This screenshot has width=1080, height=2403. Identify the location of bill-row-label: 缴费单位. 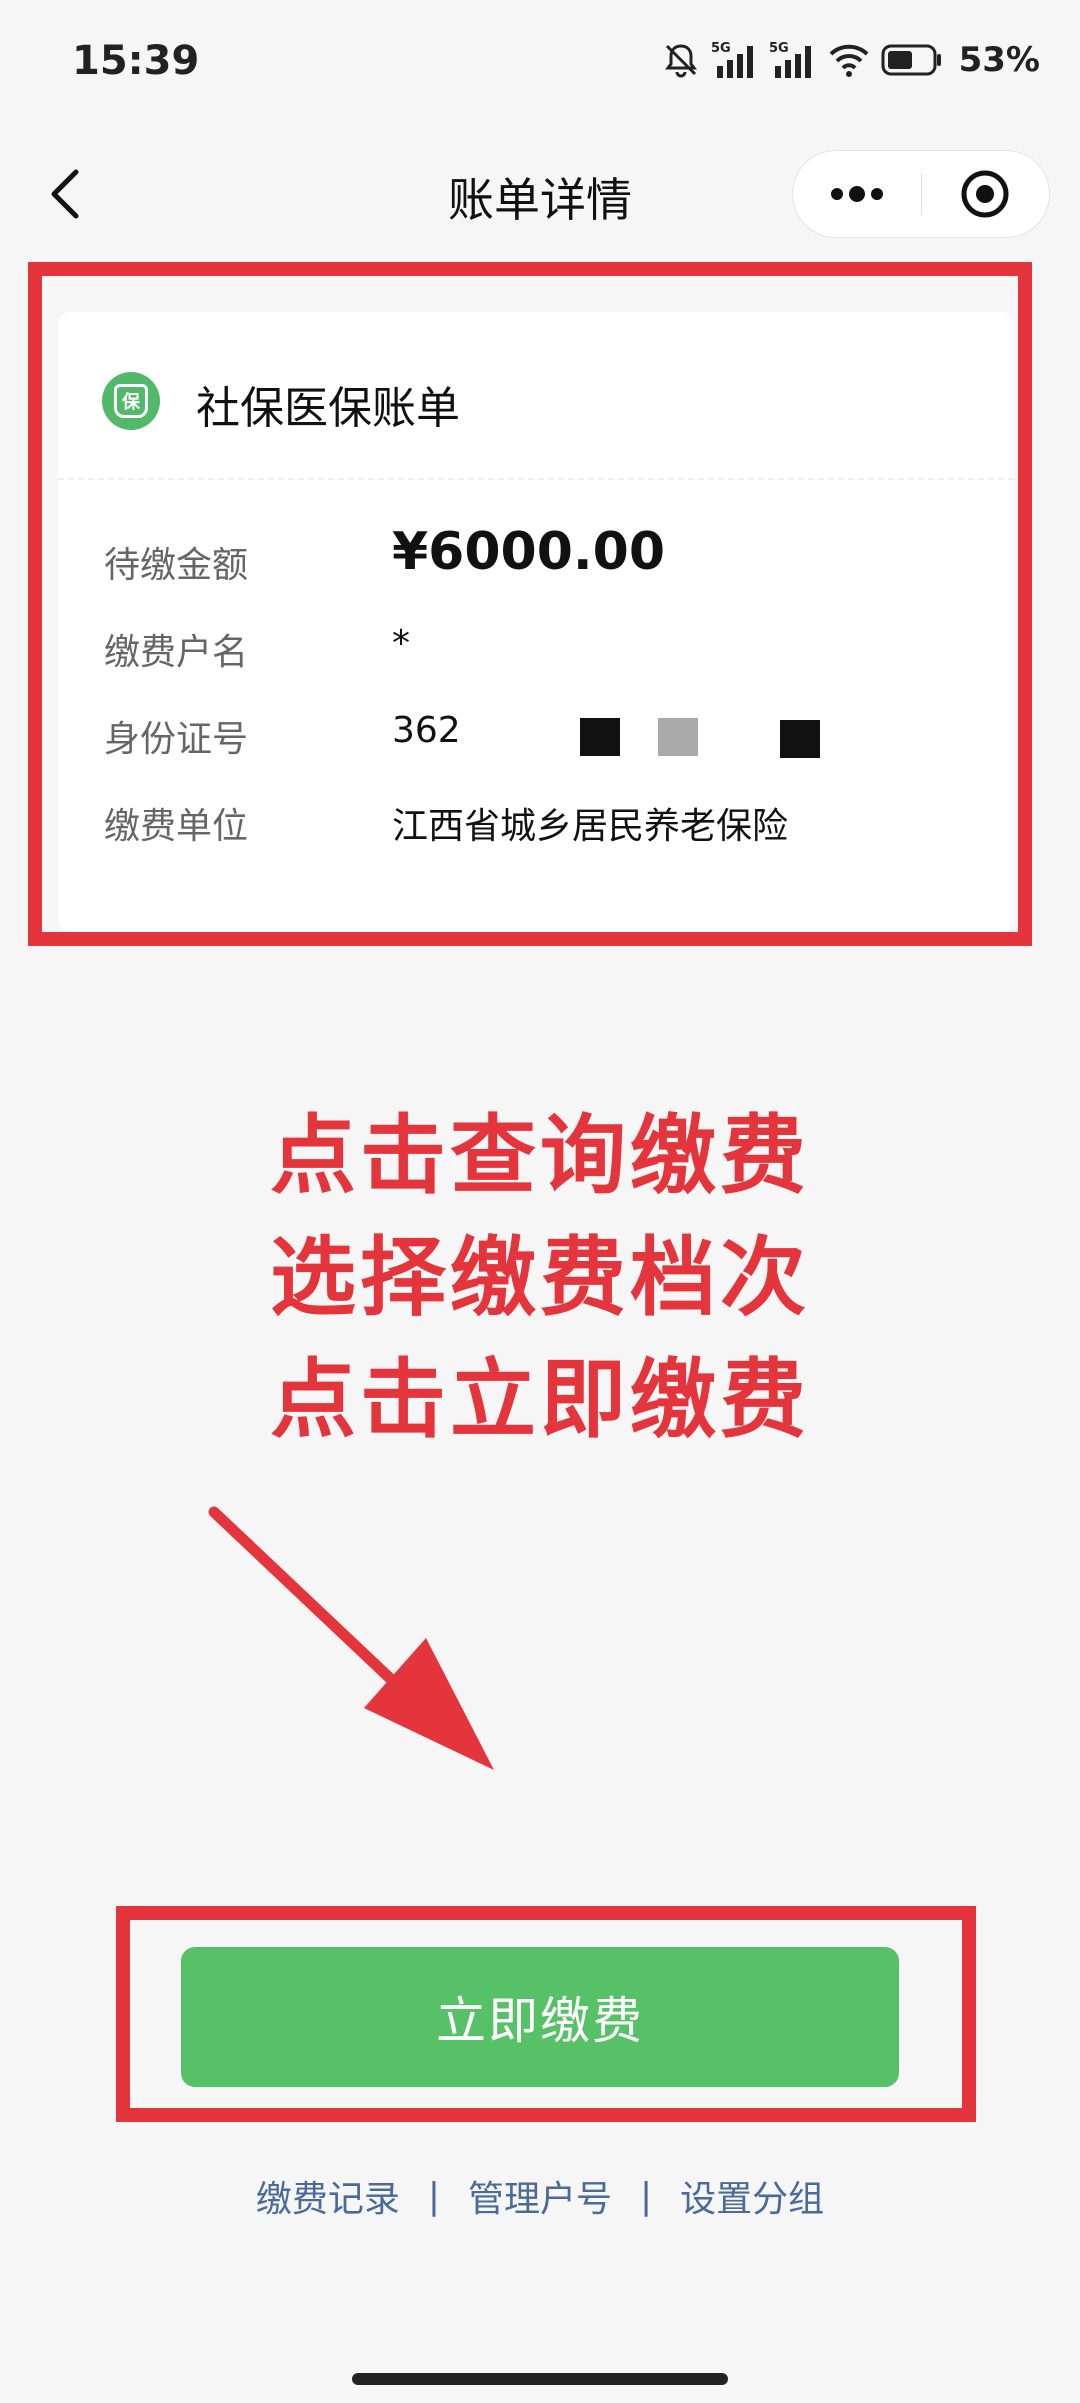
(176, 826).